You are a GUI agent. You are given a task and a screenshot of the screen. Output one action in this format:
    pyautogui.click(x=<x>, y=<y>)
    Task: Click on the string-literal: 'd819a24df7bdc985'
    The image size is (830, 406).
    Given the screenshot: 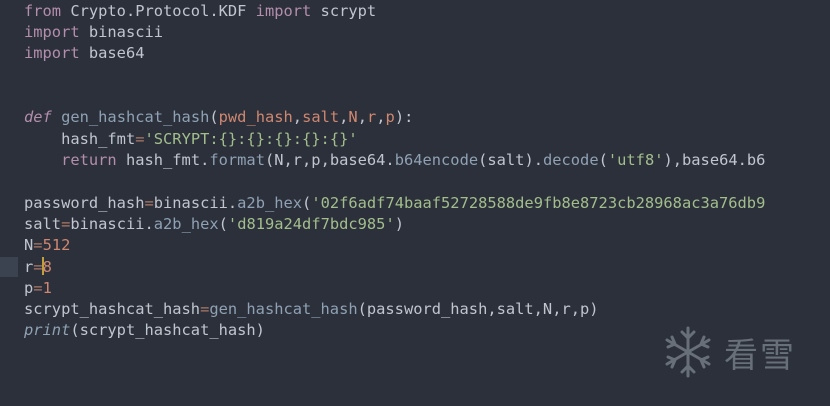 What is the action you would take?
    pyautogui.click(x=311, y=224)
    